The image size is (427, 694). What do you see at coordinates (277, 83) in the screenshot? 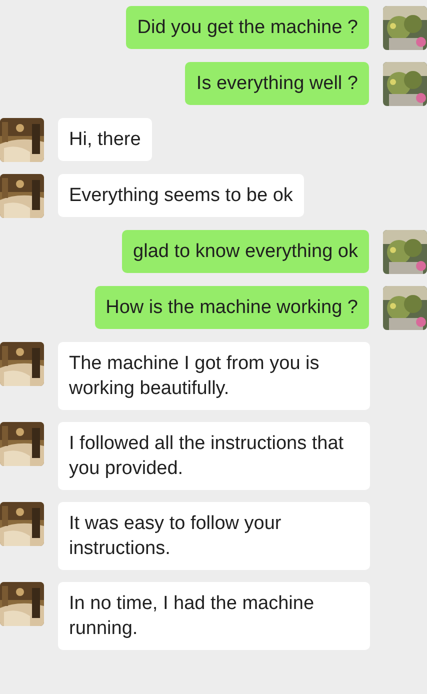
I see `sent-message: Is everything well ?` at bounding box center [277, 83].